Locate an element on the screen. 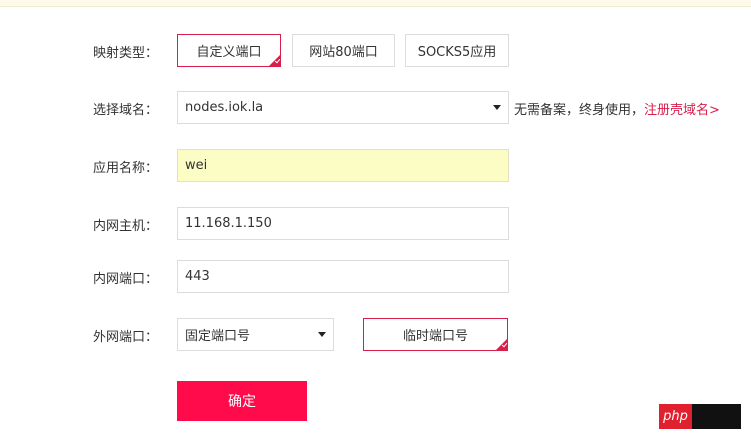 The image size is (751, 436). external-port-label: 外网端口： is located at coordinates (126, 337).